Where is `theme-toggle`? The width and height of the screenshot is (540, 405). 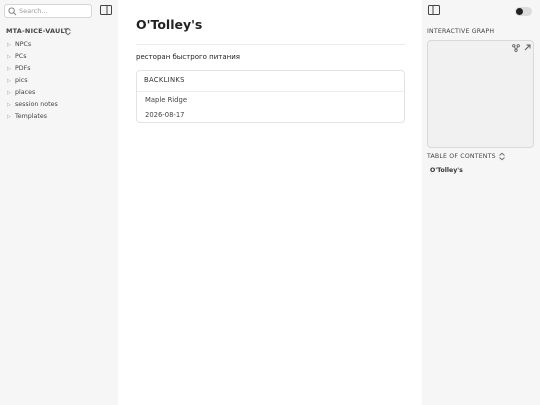
theme-toggle is located at coordinates (523, 11).